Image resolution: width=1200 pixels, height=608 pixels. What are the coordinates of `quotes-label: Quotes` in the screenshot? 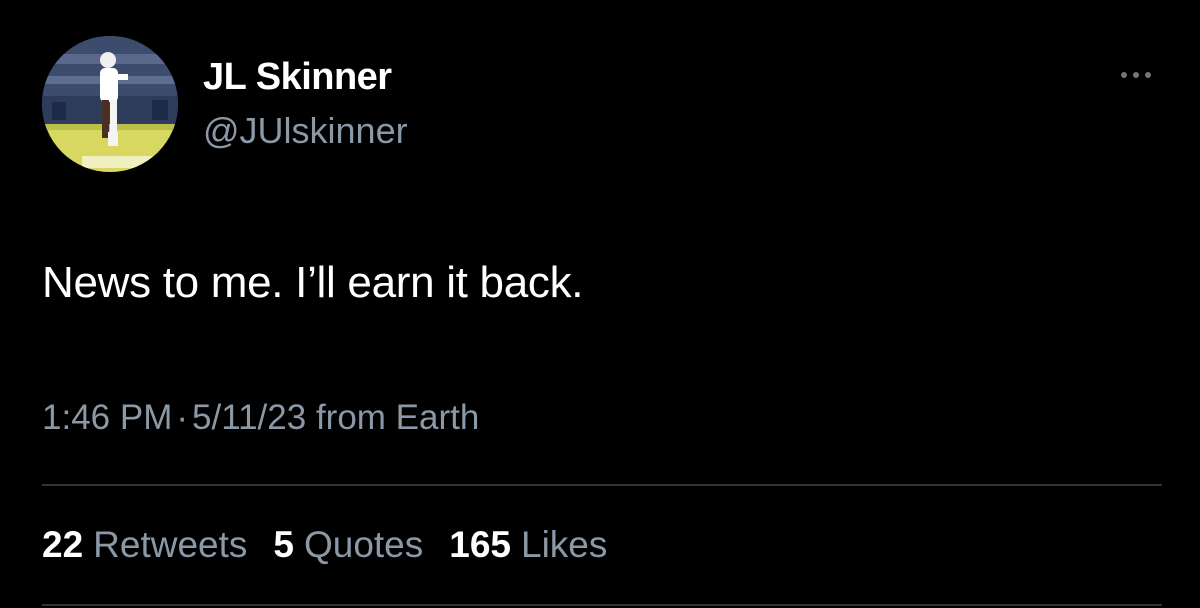 It's located at (363, 544).